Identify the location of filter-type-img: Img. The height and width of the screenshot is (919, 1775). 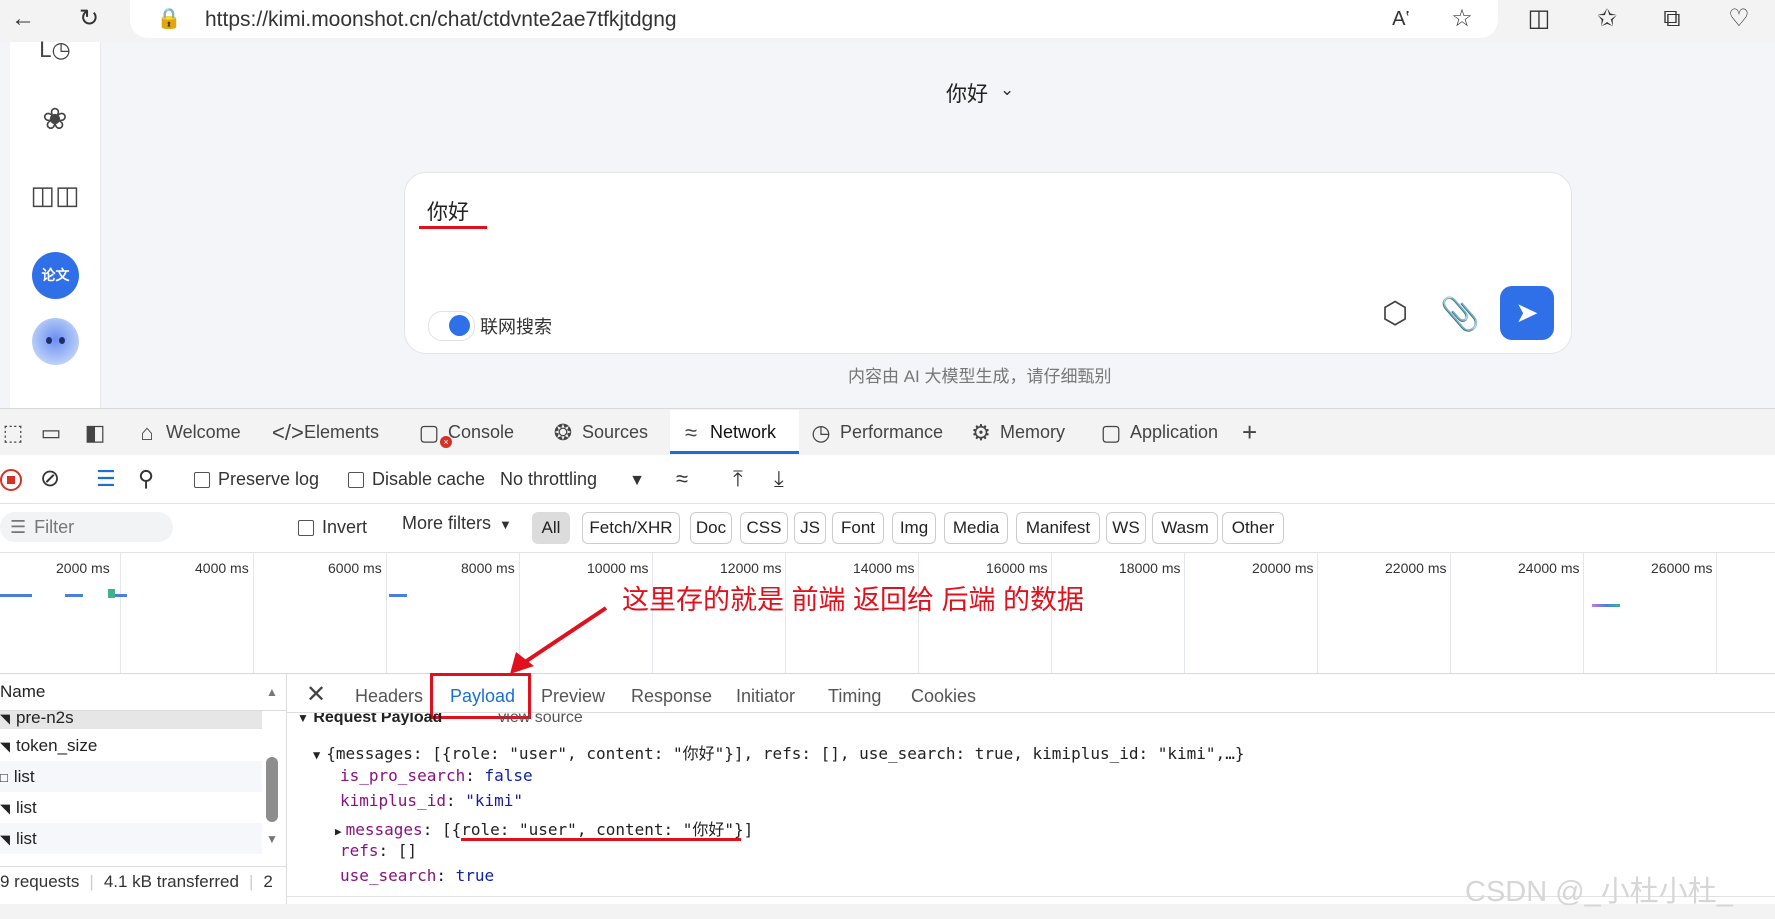
(914, 528).